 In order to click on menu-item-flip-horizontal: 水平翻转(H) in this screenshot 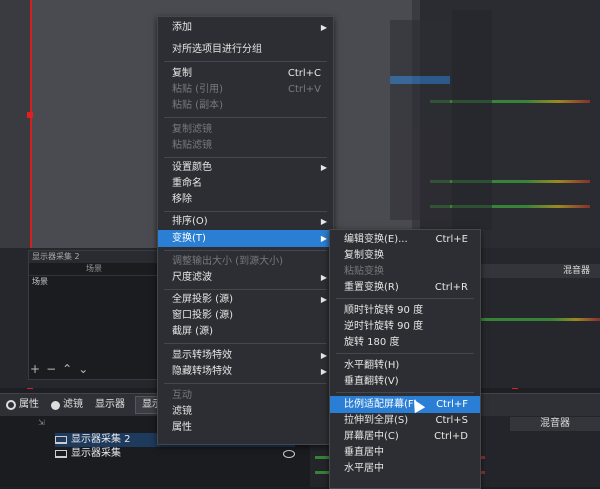, I will do `click(405, 365)`.